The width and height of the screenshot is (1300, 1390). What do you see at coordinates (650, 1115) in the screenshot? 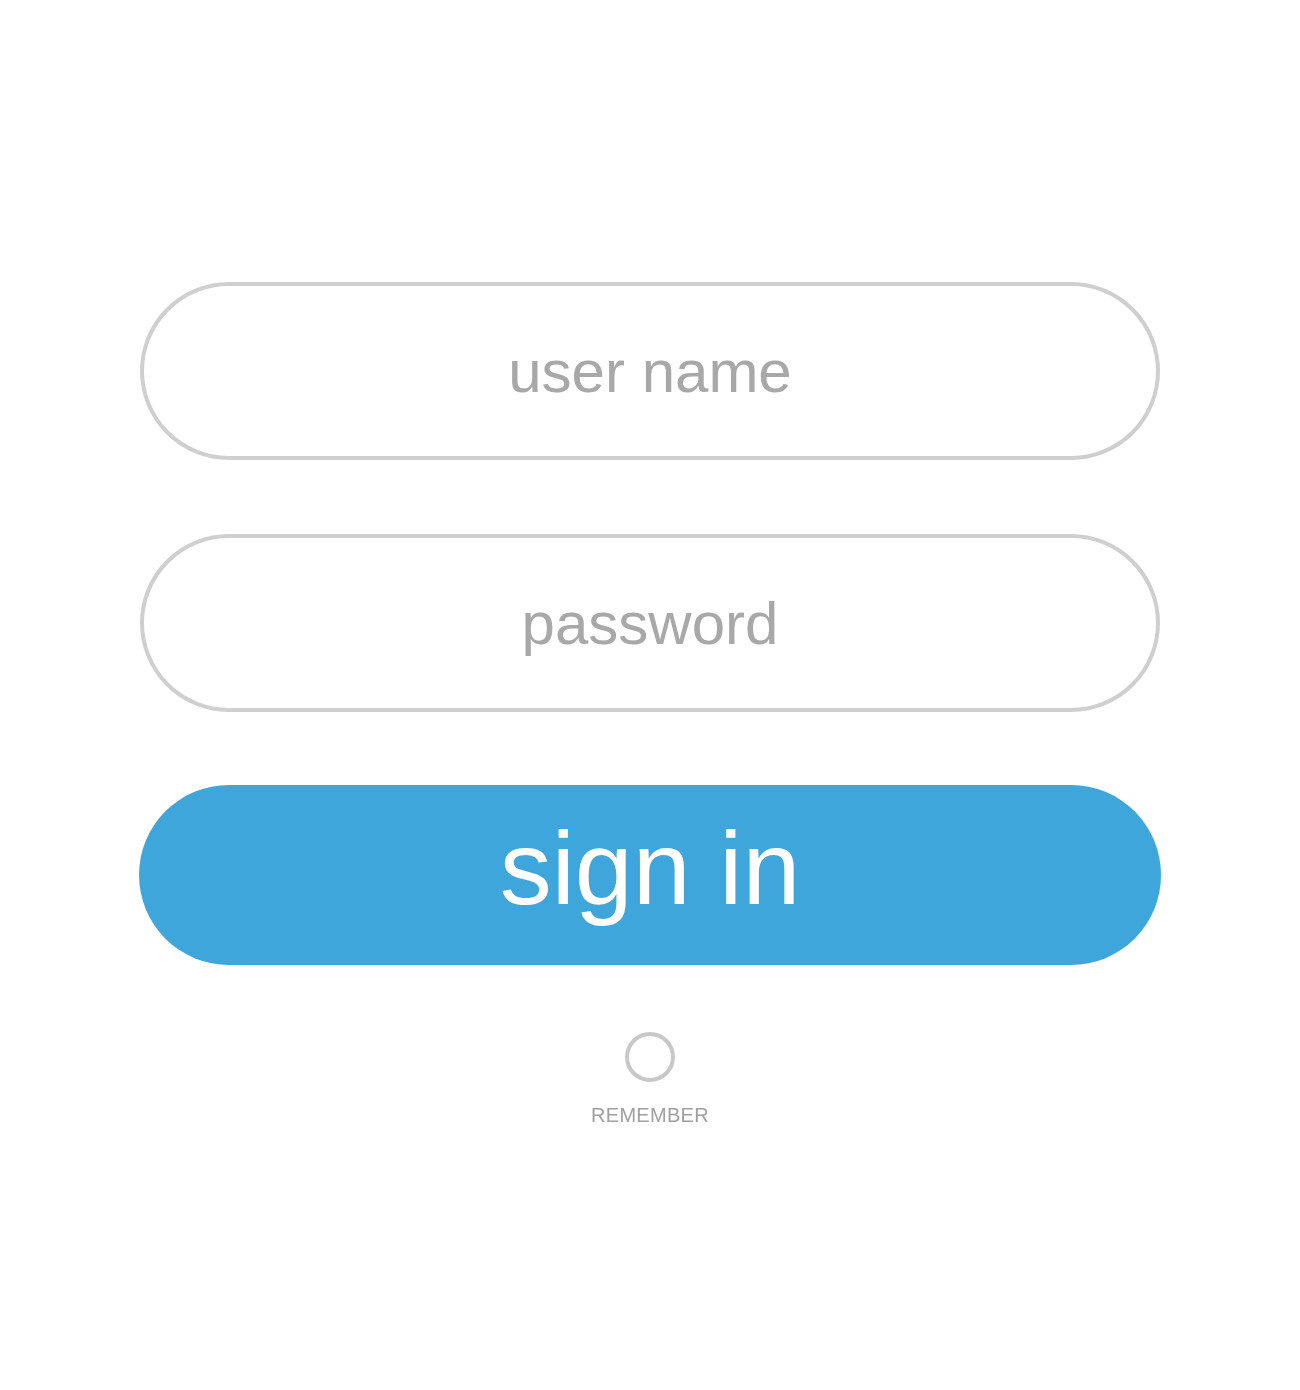
I see `remember-label: REMEMBER` at bounding box center [650, 1115].